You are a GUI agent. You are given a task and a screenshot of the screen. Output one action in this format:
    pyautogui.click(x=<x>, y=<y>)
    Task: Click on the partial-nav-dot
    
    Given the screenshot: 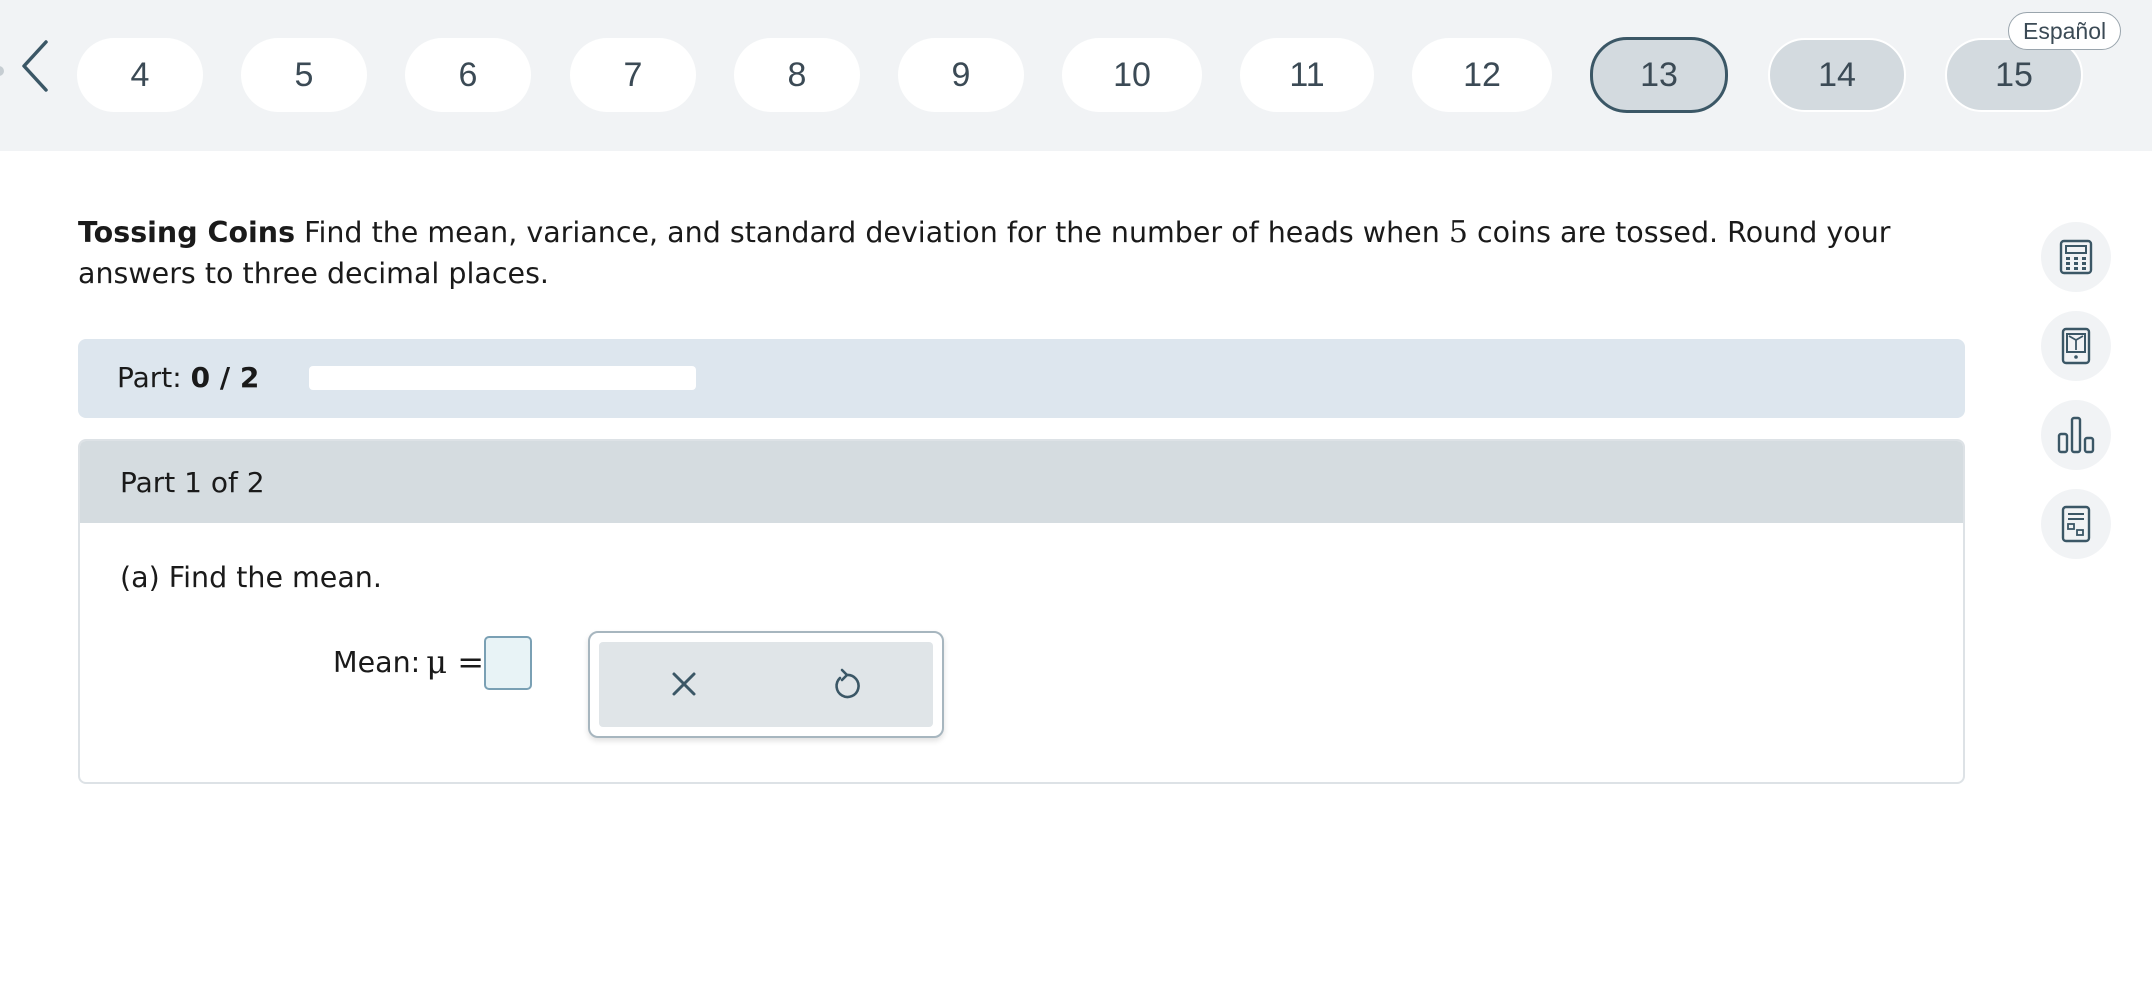 What is the action you would take?
    pyautogui.click(x=2, y=71)
    